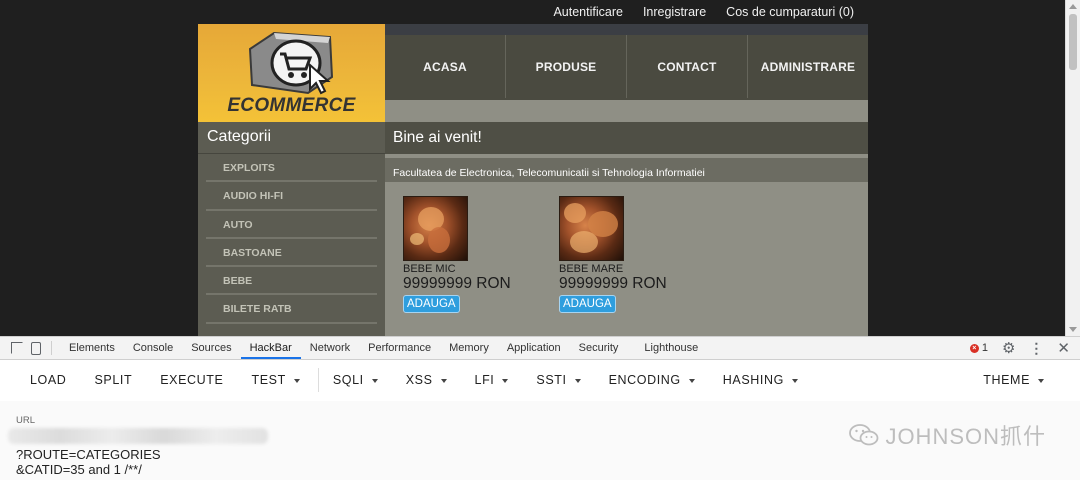 The image size is (1080, 480). I want to click on tab-network: Network, so click(330, 348).